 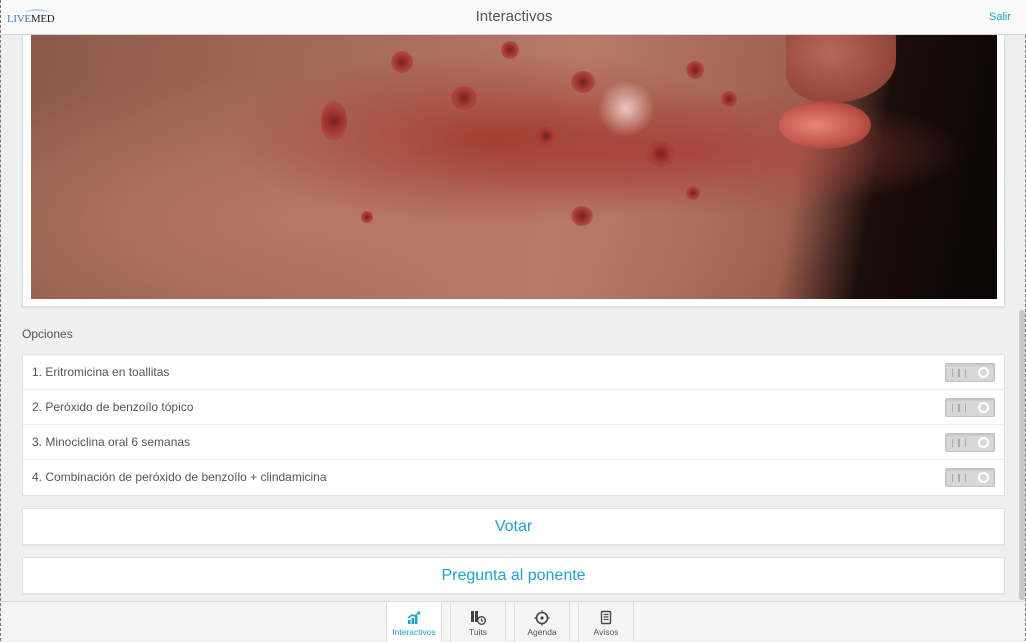 I want to click on tab-agenda: Agenda, so click(x=542, y=622).